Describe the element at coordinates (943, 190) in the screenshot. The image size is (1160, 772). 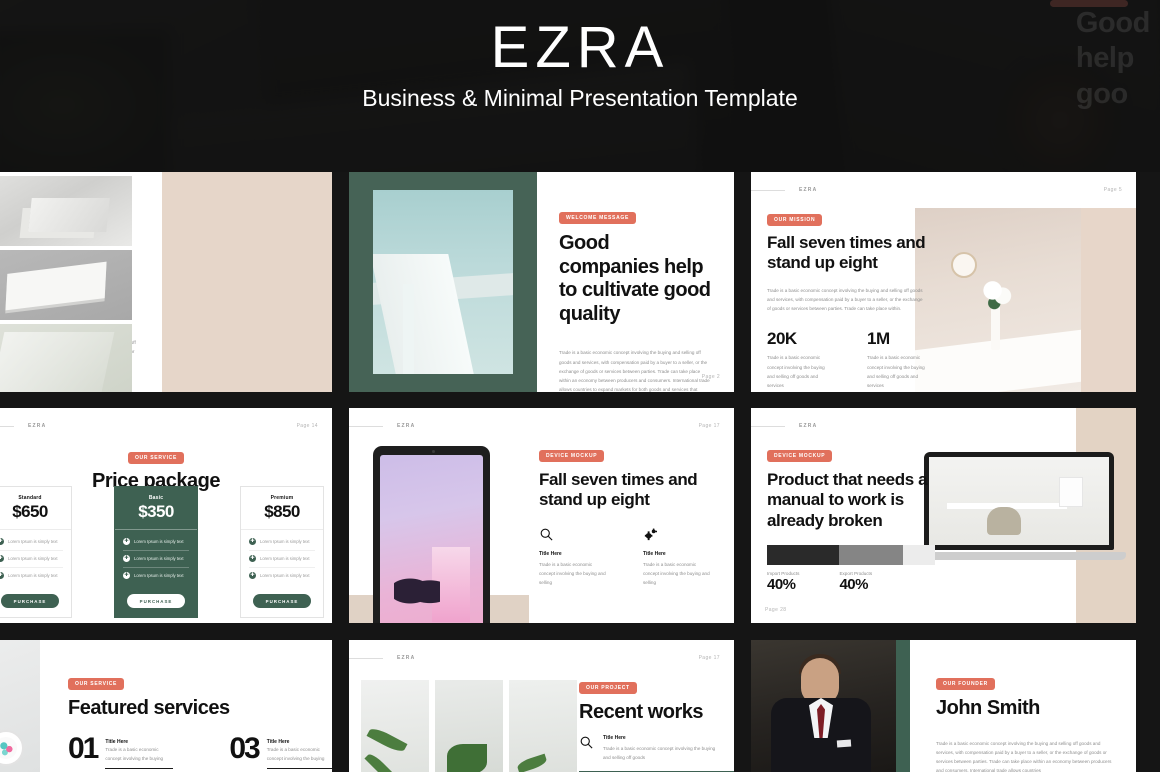
I see `slide-header: EZRA Page 5` at that location.